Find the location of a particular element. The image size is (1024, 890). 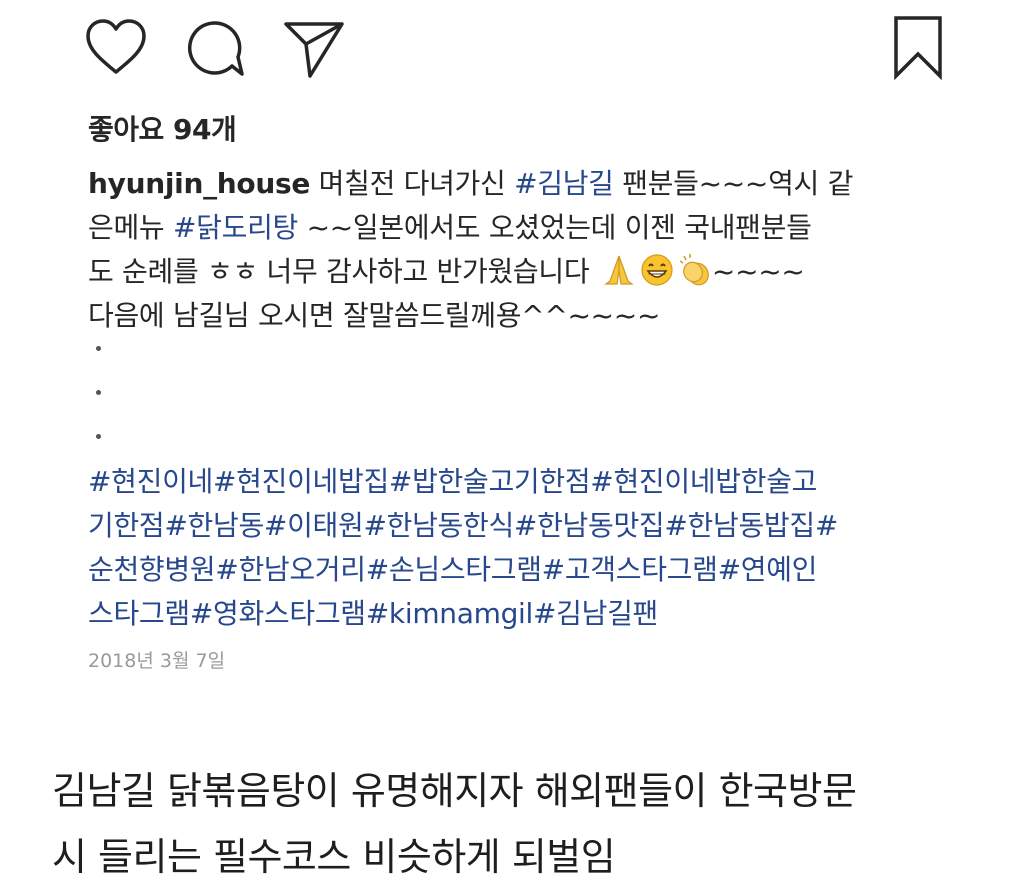

heart-icon is located at coordinates (116, 48).